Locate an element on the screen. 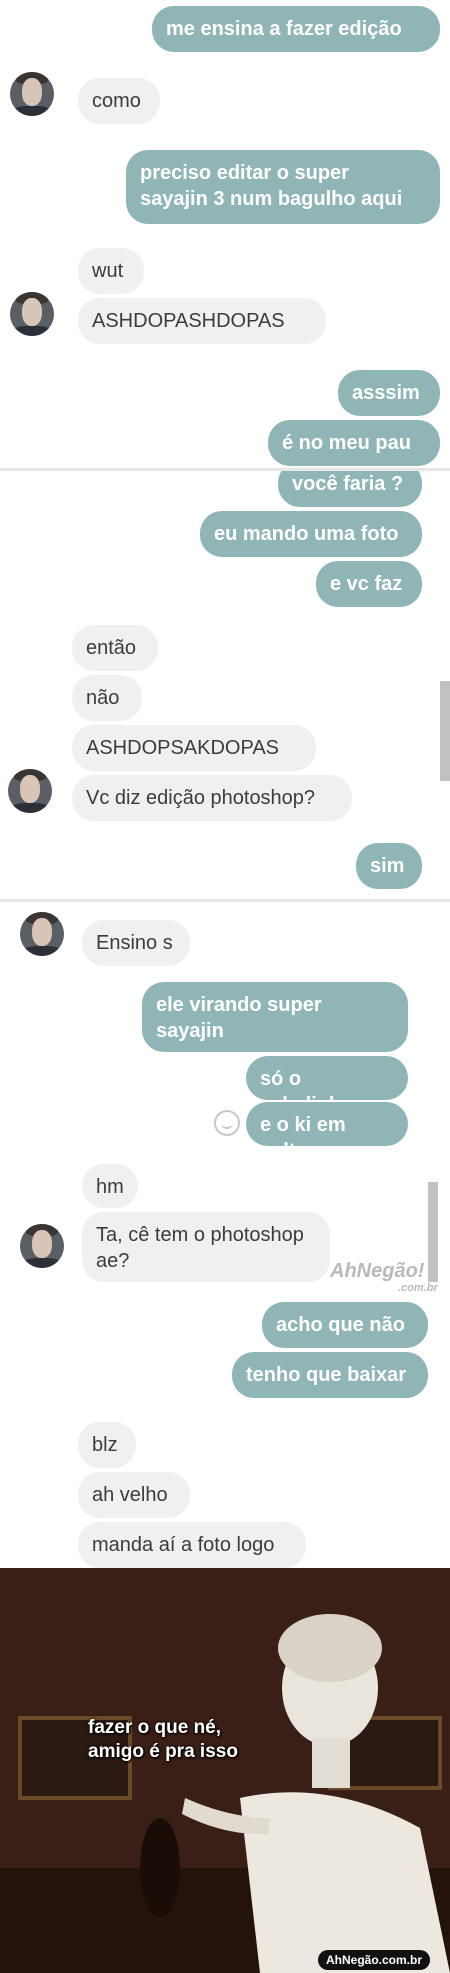 This screenshot has height=1973, width=450. message-bubble-outgoing: é no meu pau is located at coordinates (354, 443).